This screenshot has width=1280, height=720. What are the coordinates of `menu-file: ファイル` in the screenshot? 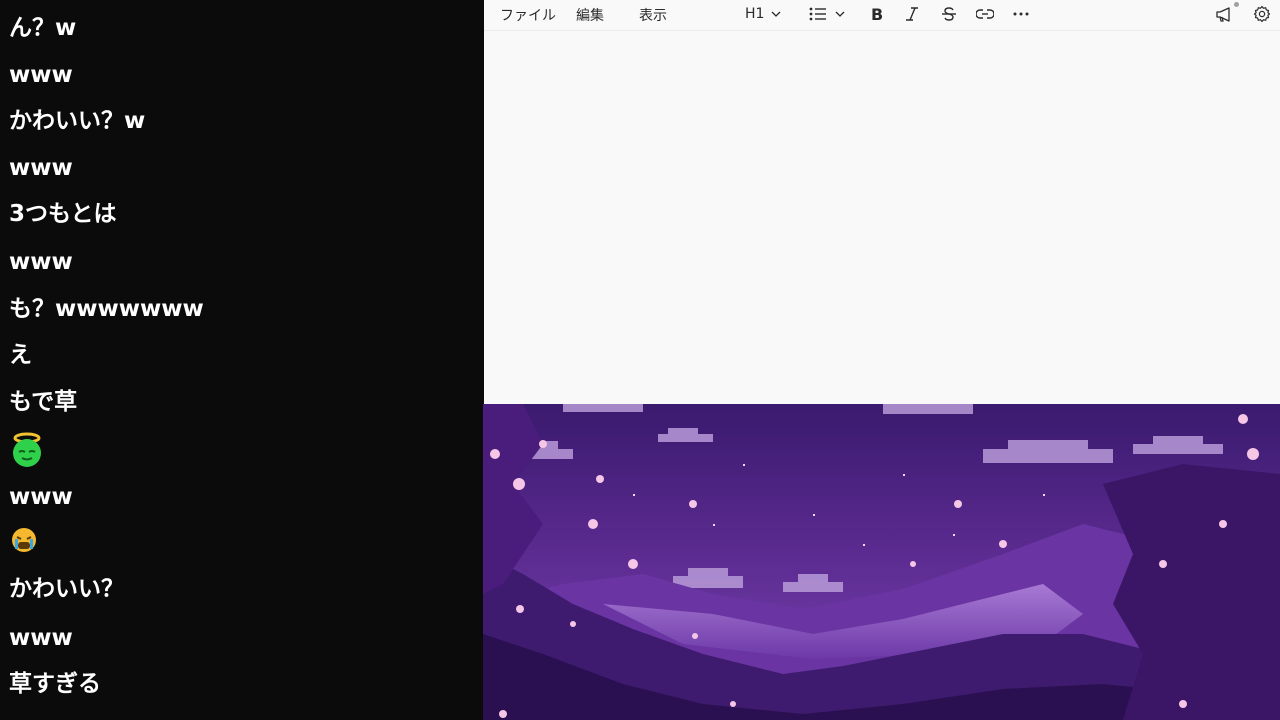 It's located at (528, 15).